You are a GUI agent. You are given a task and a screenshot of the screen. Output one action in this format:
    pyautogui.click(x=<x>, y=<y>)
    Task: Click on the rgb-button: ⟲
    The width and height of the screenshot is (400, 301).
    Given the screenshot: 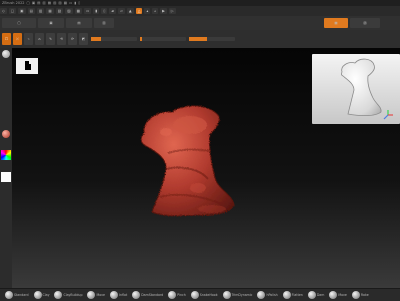 What is the action you would take?
    pyautogui.click(x=61, y=39)
    